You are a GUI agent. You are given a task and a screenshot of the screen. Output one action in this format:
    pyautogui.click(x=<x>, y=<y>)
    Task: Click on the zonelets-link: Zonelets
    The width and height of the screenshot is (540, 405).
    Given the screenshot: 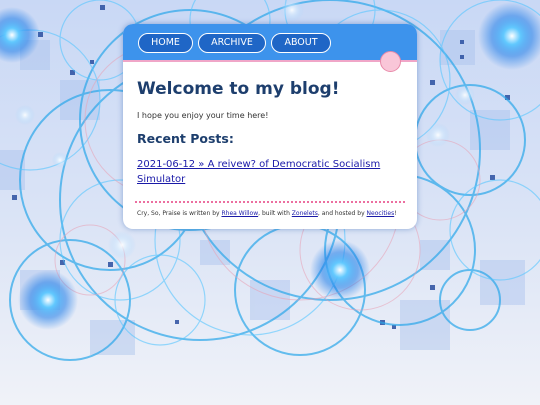 What is the action you would take?
    pyautogui.click(x=305, y=213)
    